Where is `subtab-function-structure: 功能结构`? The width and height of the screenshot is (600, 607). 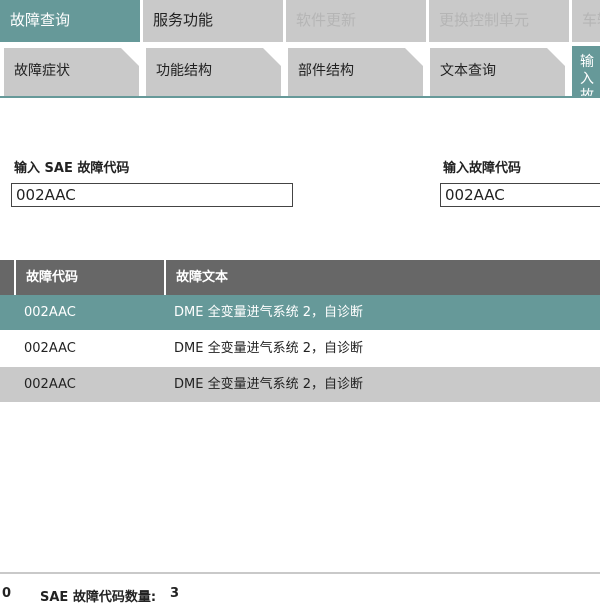
subtab-function-structure: 功能结构 is located at coordinates (213, 72).